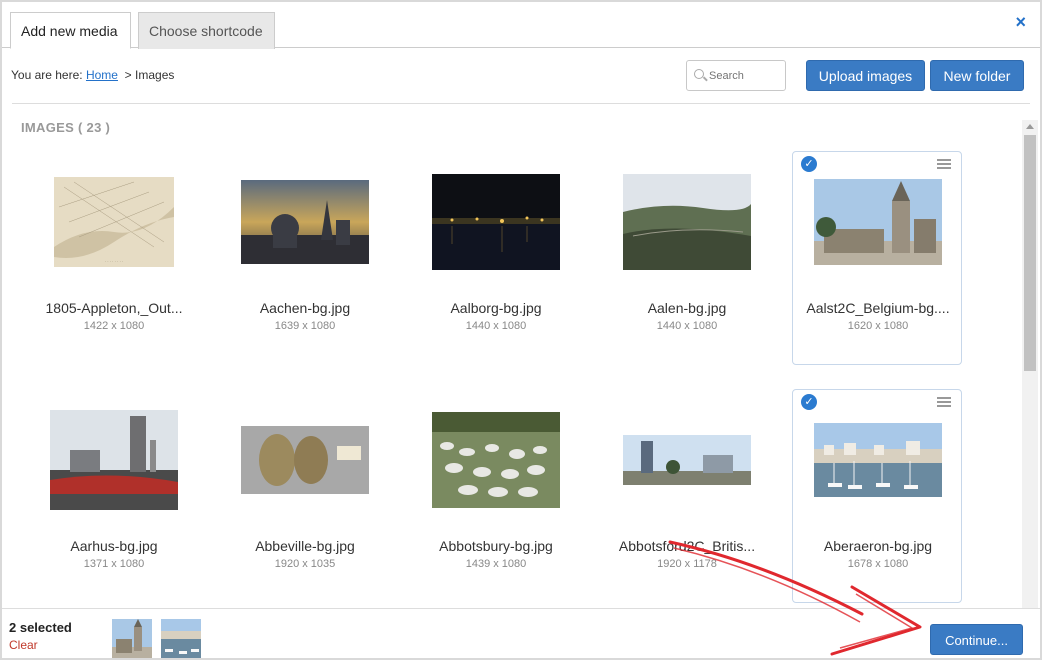  What do you see at coordinates (878, 222) in the screenshot?
I see `thumbnail-belfry` at bounding box center [878, 222].